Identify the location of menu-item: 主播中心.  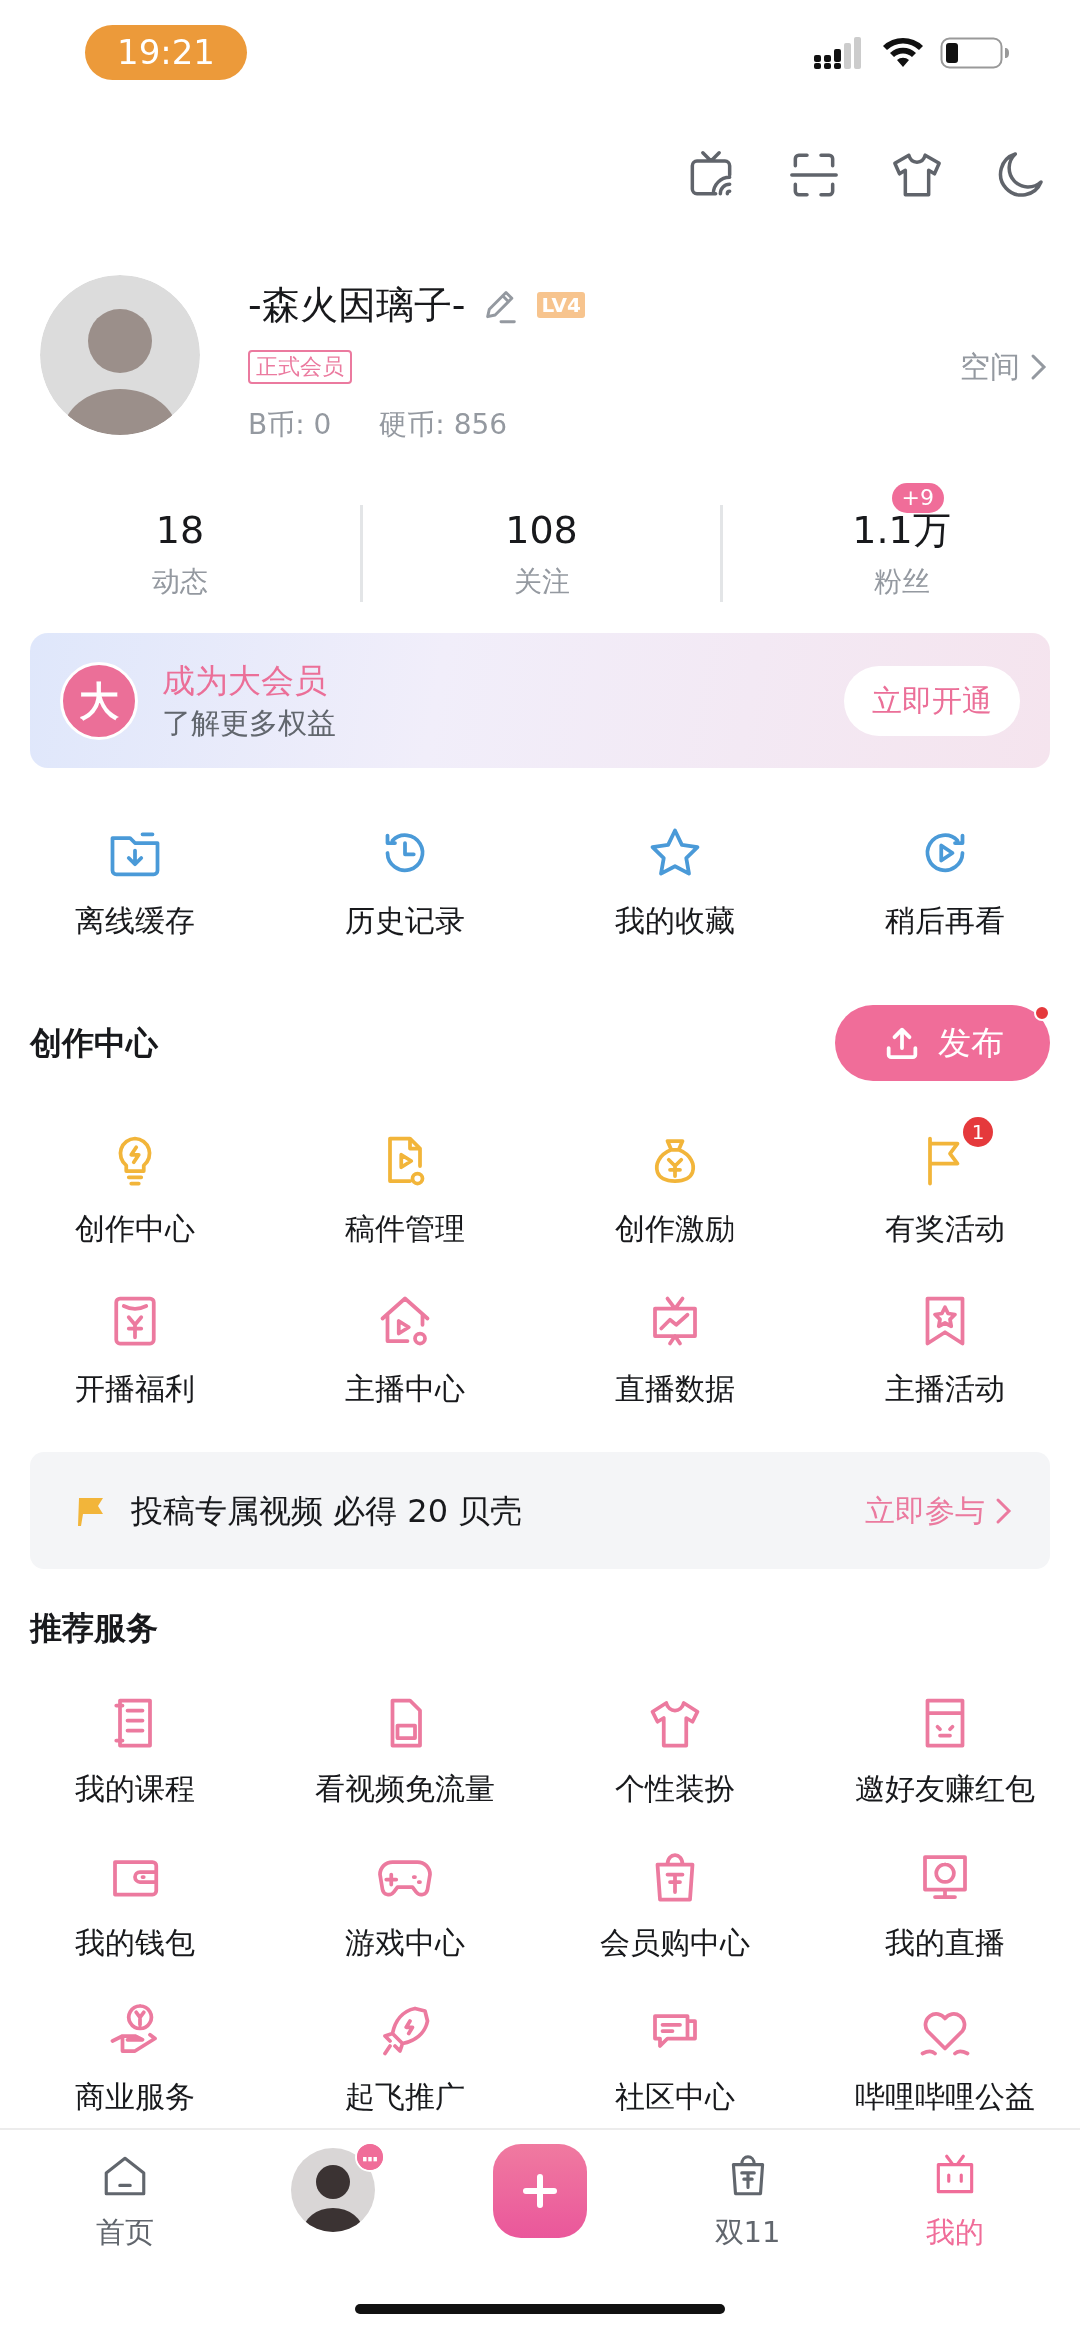
(405, 1342).